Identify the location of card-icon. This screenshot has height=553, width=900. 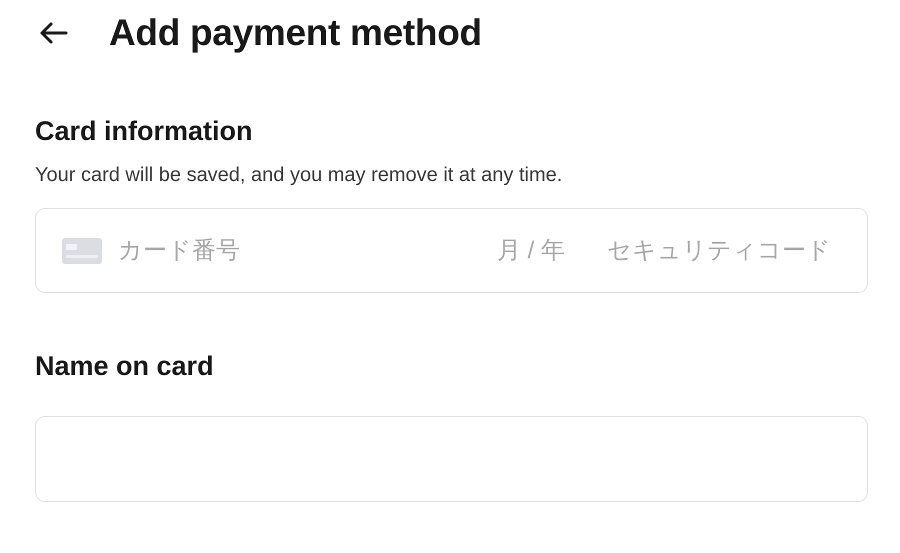
(82, 251).